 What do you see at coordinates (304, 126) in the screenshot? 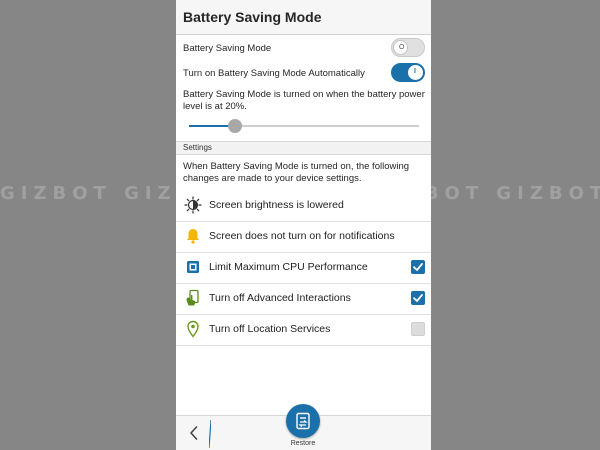
I see `battery-level-slider` at bounding box center [304, 126].